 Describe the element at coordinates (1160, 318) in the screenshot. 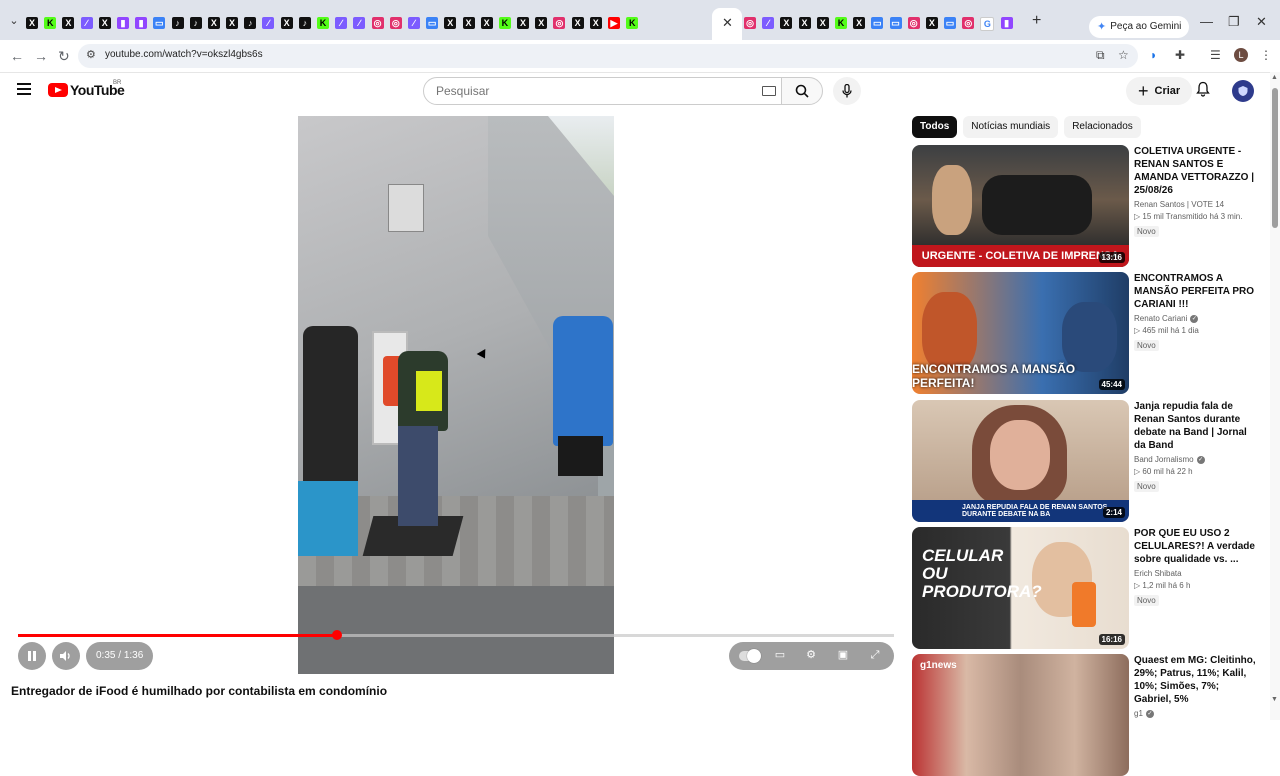

I see `rec-channel: Renato Cariani` at that location.